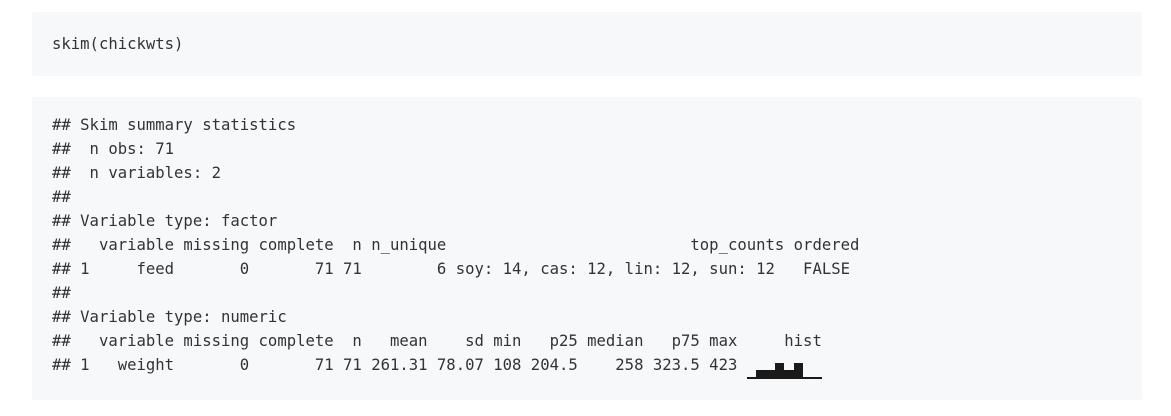 Image resolution: width=1171 pixels, height=416 pixels. I want to click on output-line-n-variables: ## n variables: 2, so click(136, 173).